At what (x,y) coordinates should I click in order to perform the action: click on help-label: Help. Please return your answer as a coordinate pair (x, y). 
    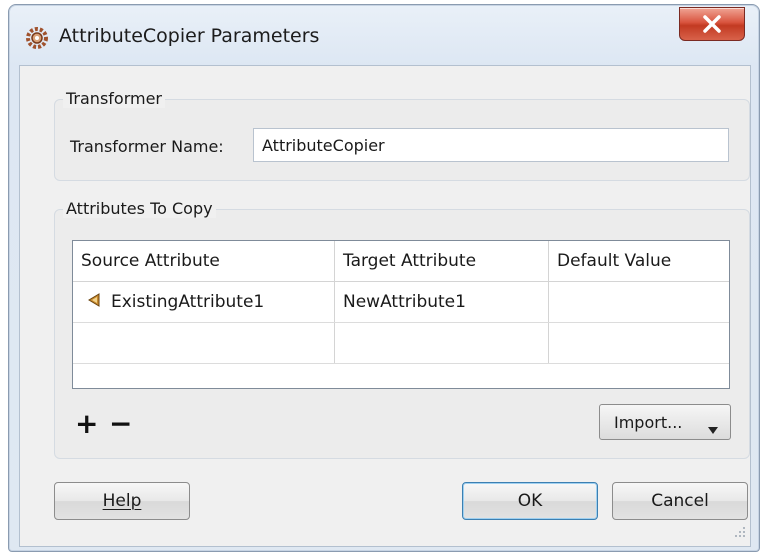
    Looking at the image, I should click on (122, 501).